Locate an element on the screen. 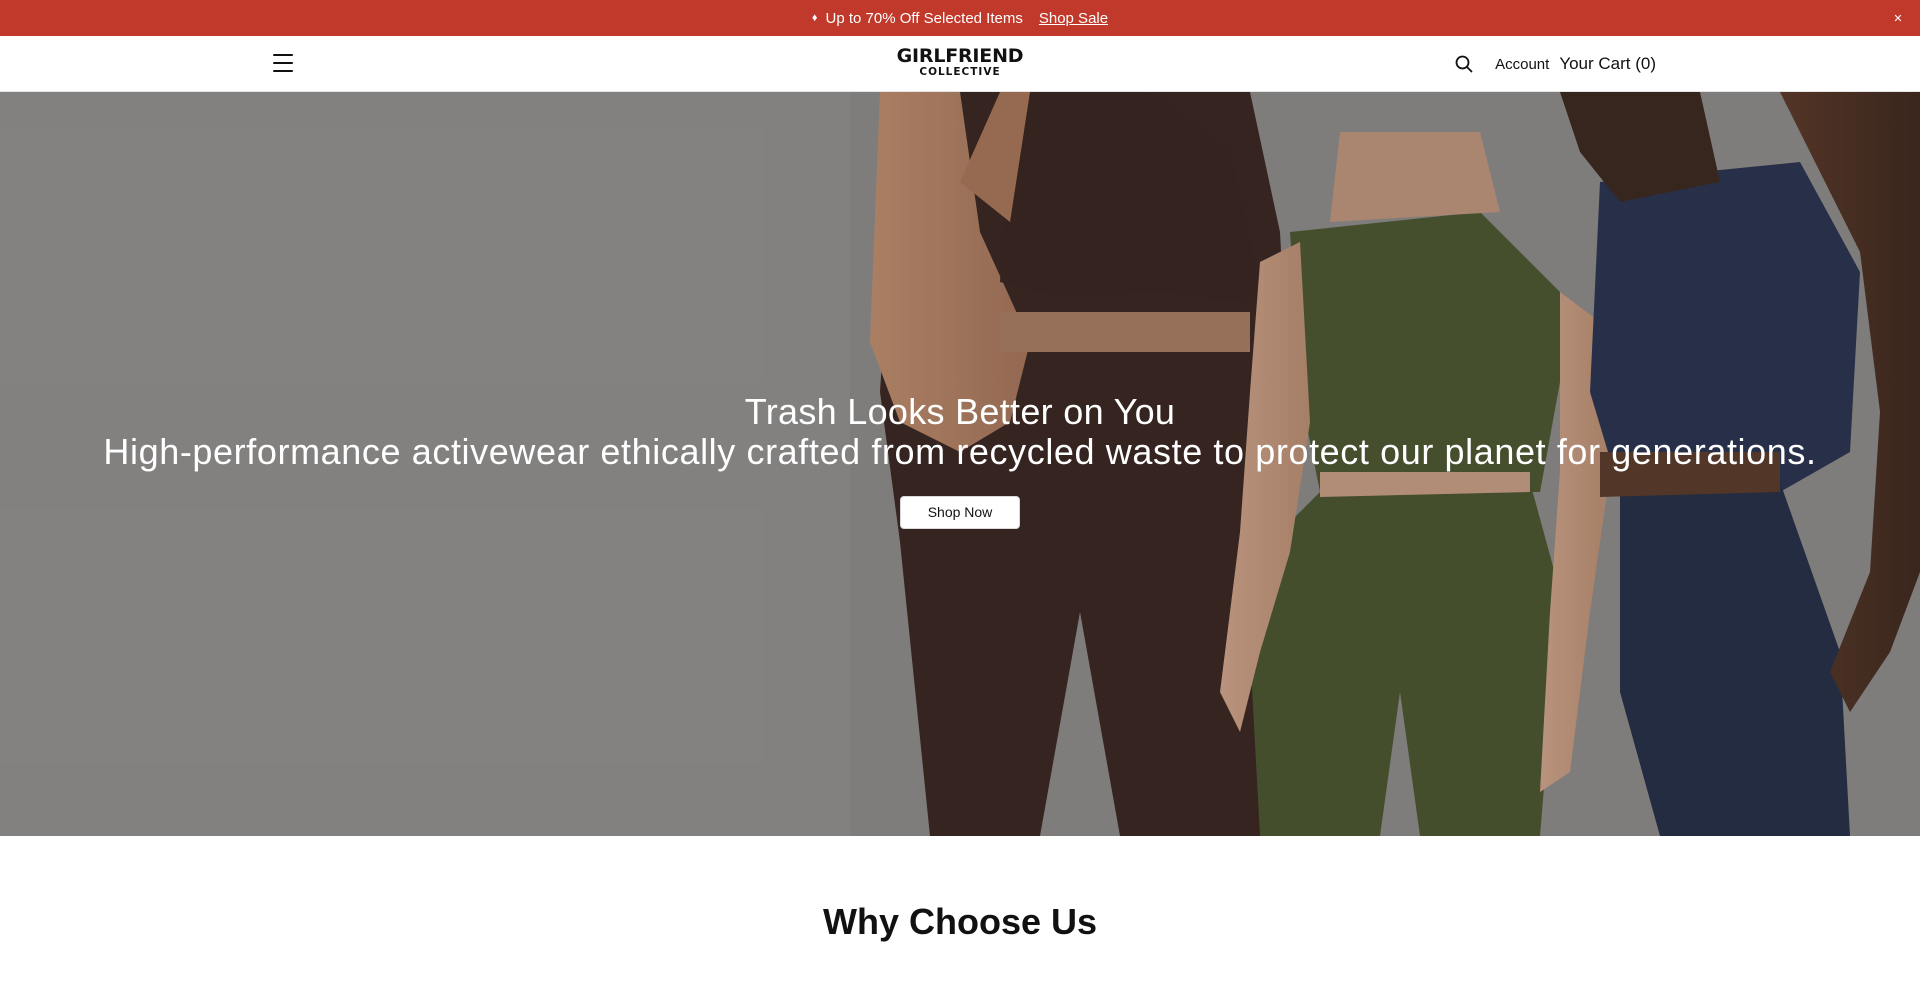 This screenshot has width=1920, height=993. section-title: Why Choose Us is located at coordinates (960, 921).